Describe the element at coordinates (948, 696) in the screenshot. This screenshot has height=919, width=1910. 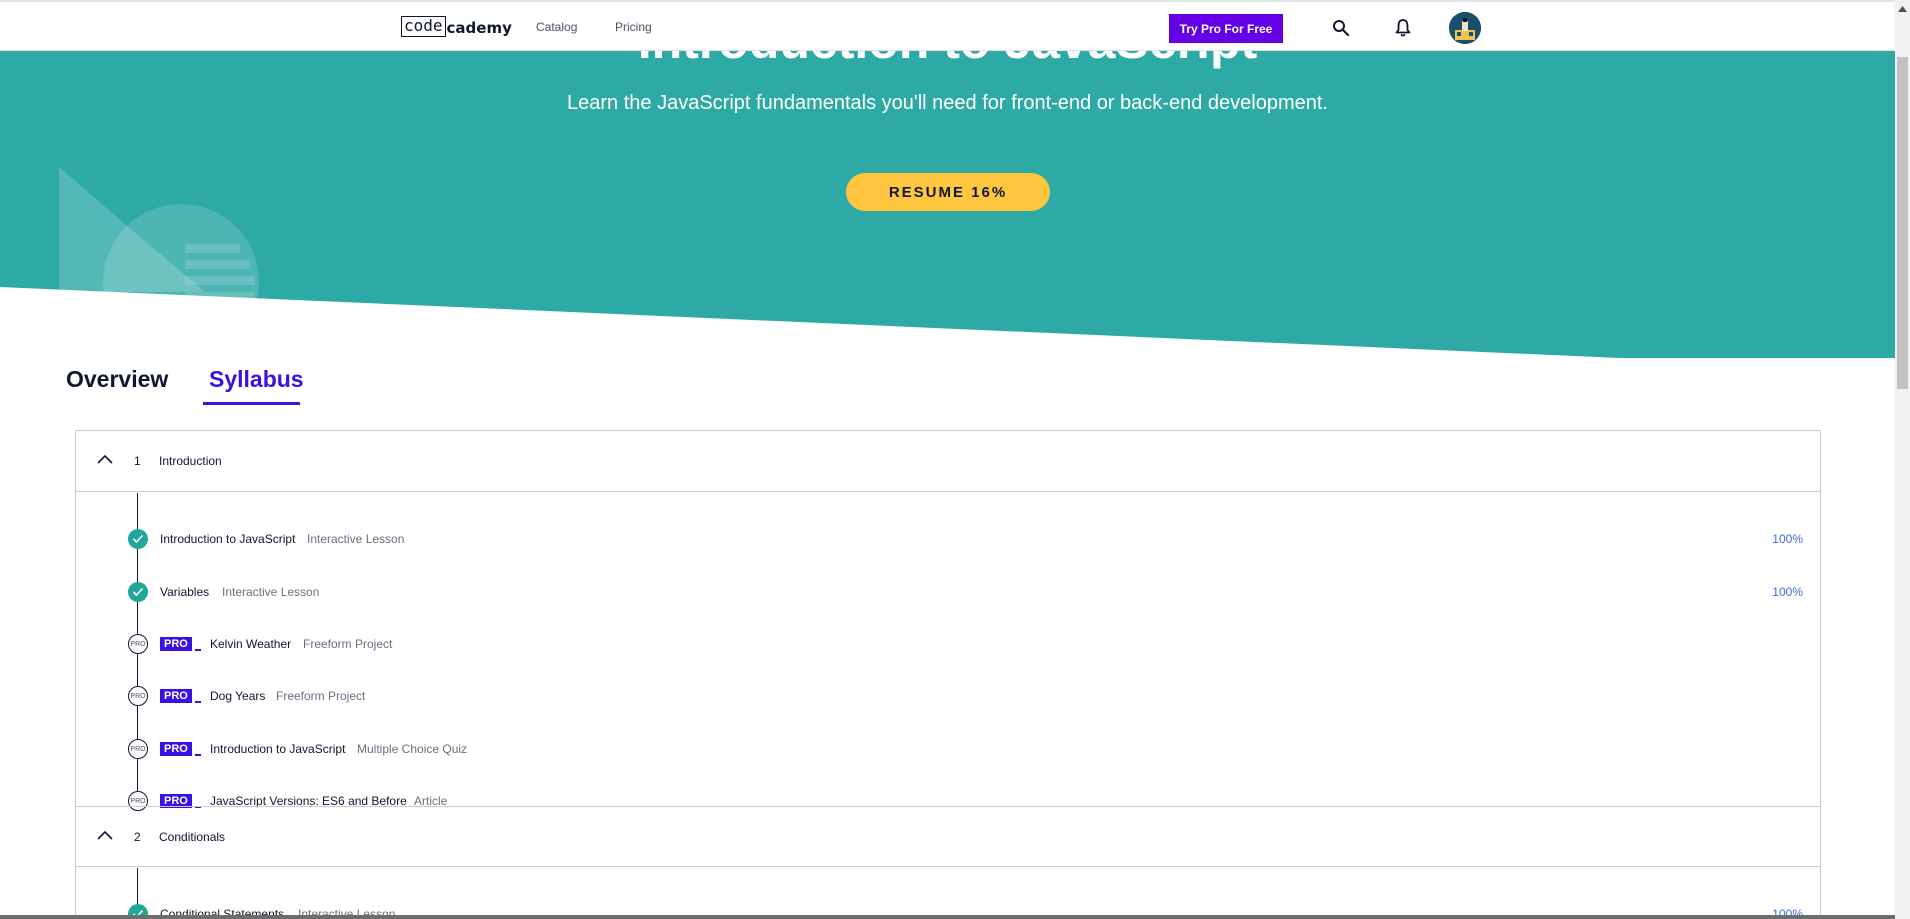
I see `lesson-row: PRO PRO Dog Years Freeform Project` at that location.